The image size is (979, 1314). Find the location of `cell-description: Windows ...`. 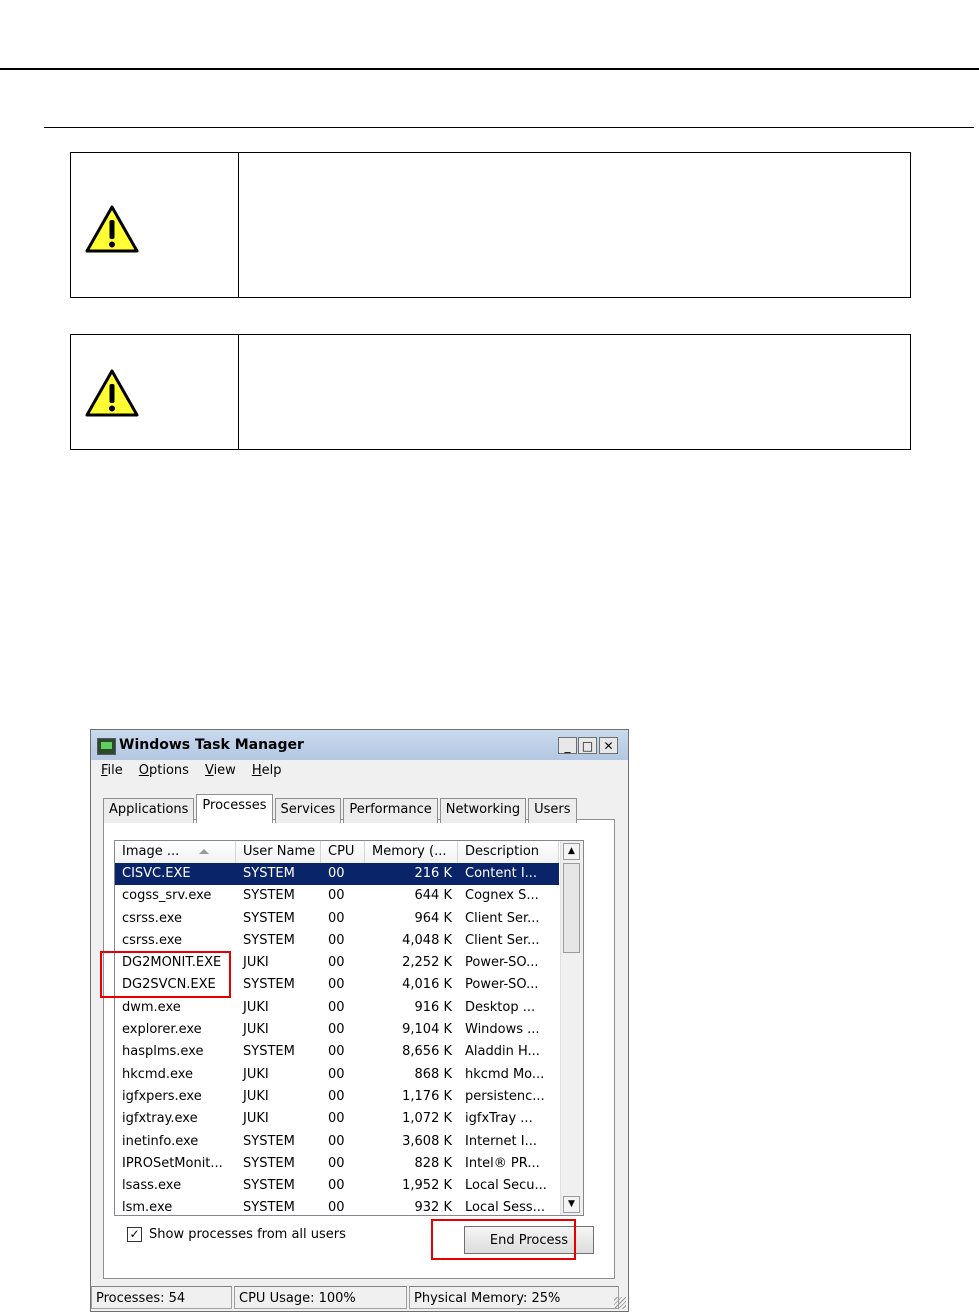

cell-description: Windows ... is located at coordinates (502, 1030).